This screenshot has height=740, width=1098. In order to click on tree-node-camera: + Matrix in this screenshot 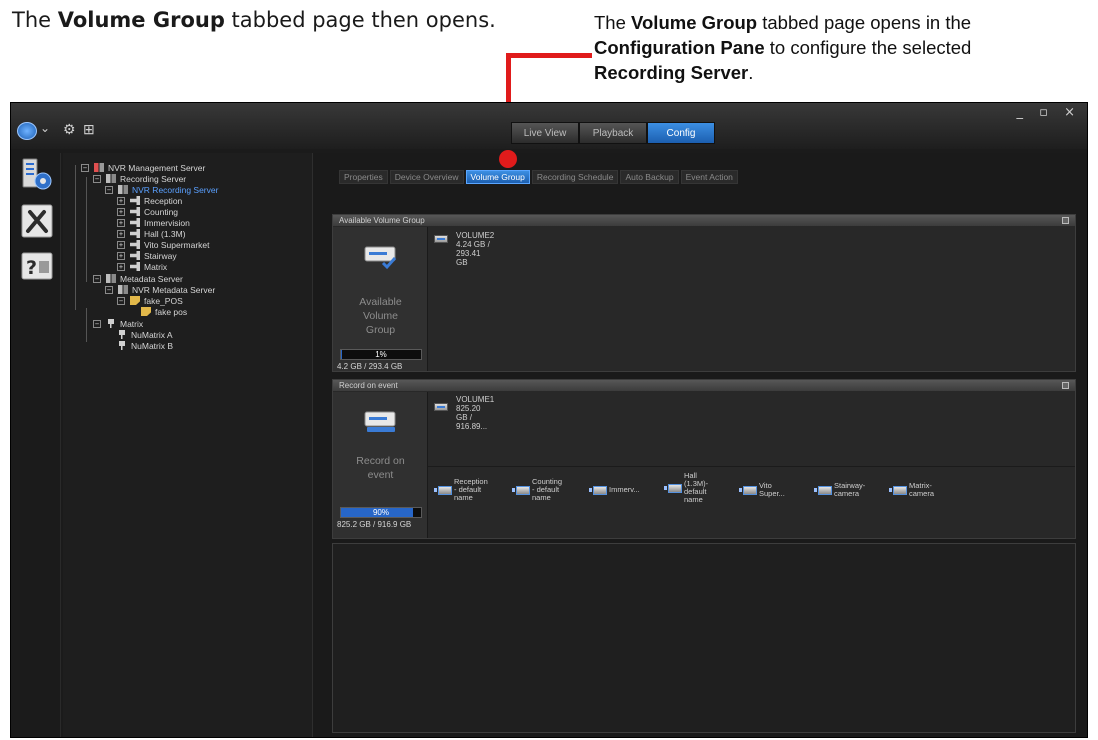, I will do `click(142, 266)`.